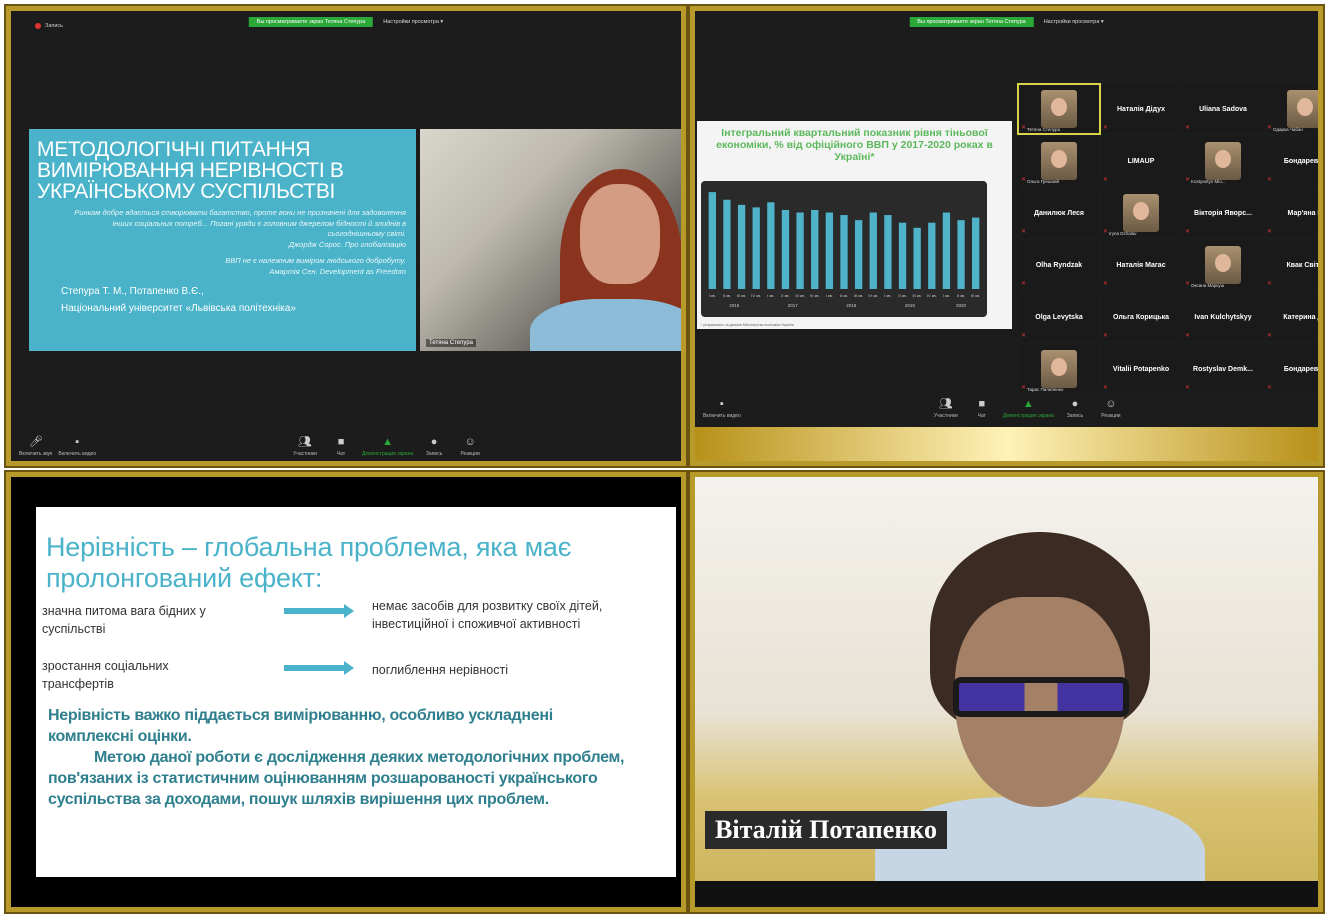  Describe the element at coordinates (550, 240) in the screenshot. I see `speaker-video: Тетяна Степура` at that location.